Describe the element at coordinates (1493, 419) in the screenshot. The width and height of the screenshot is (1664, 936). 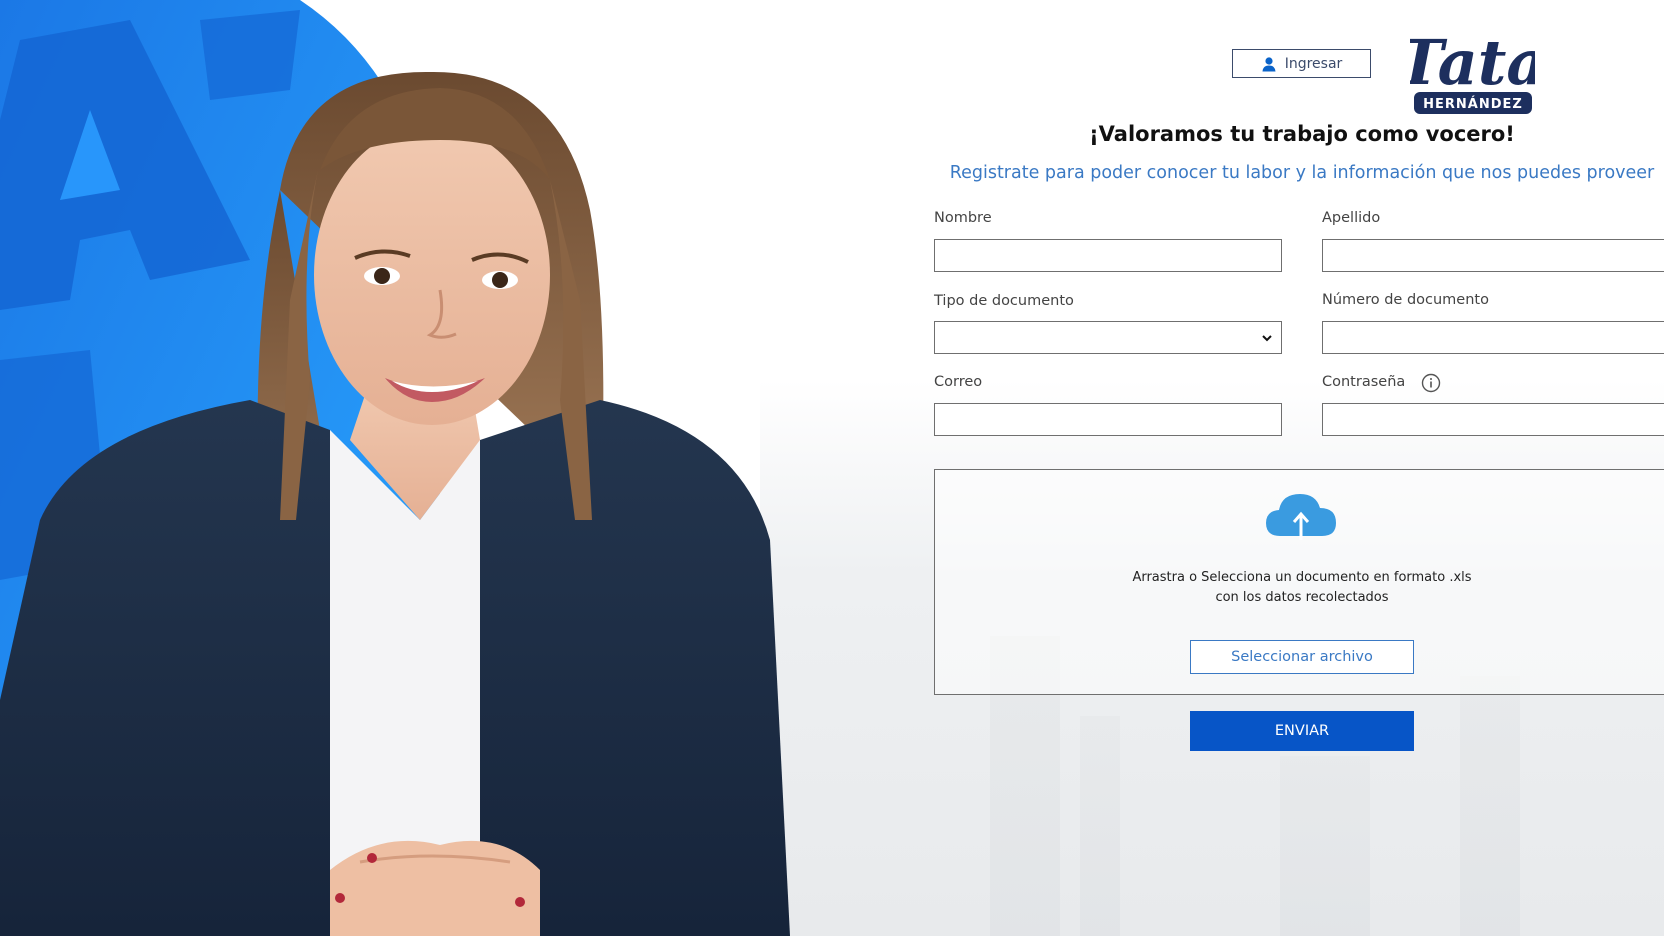
I see `password-input` at that location.